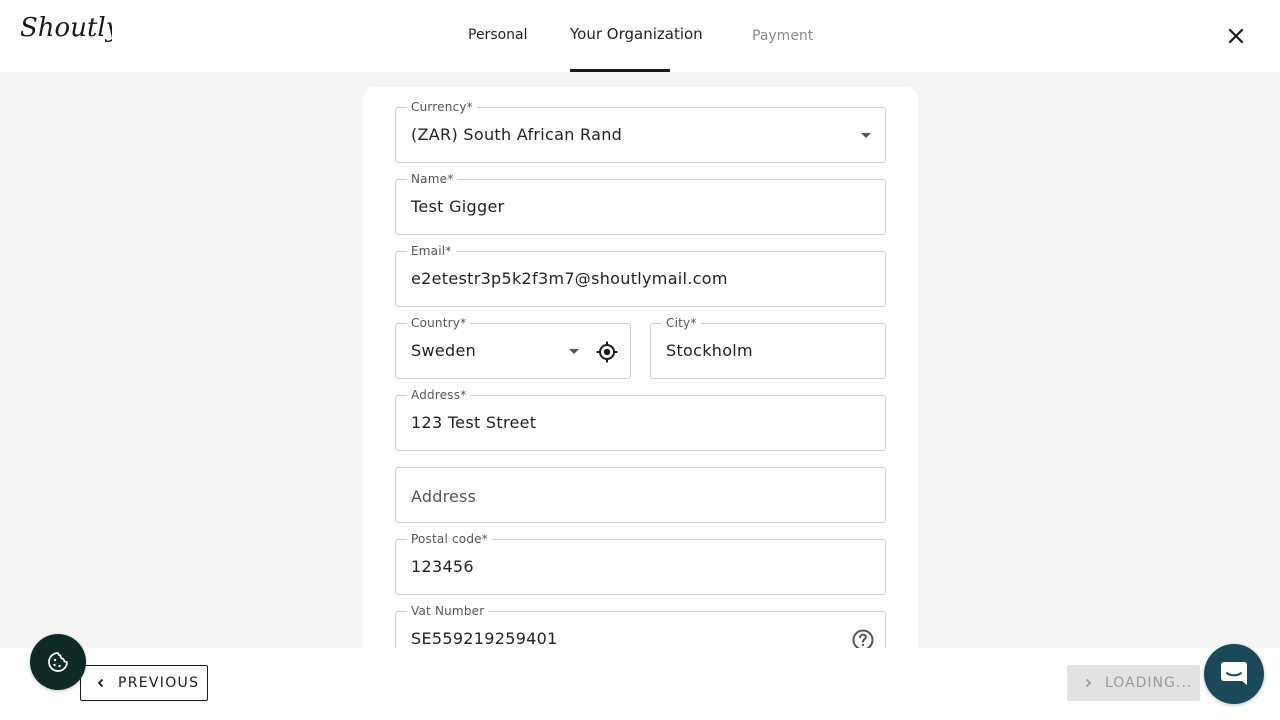 The height and width of the screenshot is (720, 1280). What do you see at coordinates (498, 35) in the screenshot?
I see `tab-personal: Personal` at bounding box center [498, 35].